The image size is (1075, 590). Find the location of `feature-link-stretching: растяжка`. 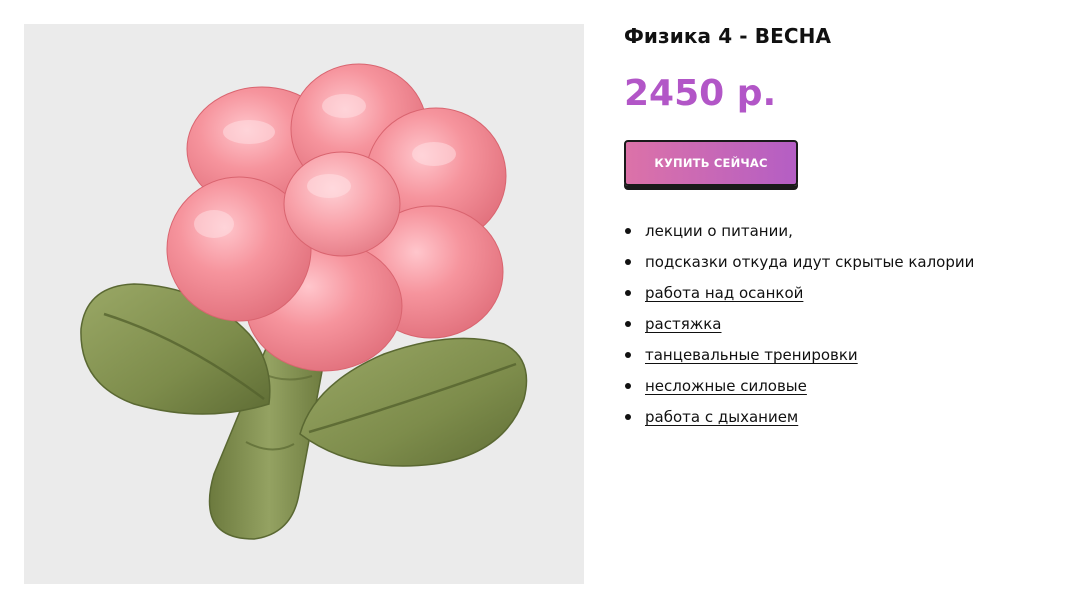

feature-link-stretching: растяжка is located at coordinates (683, 324).